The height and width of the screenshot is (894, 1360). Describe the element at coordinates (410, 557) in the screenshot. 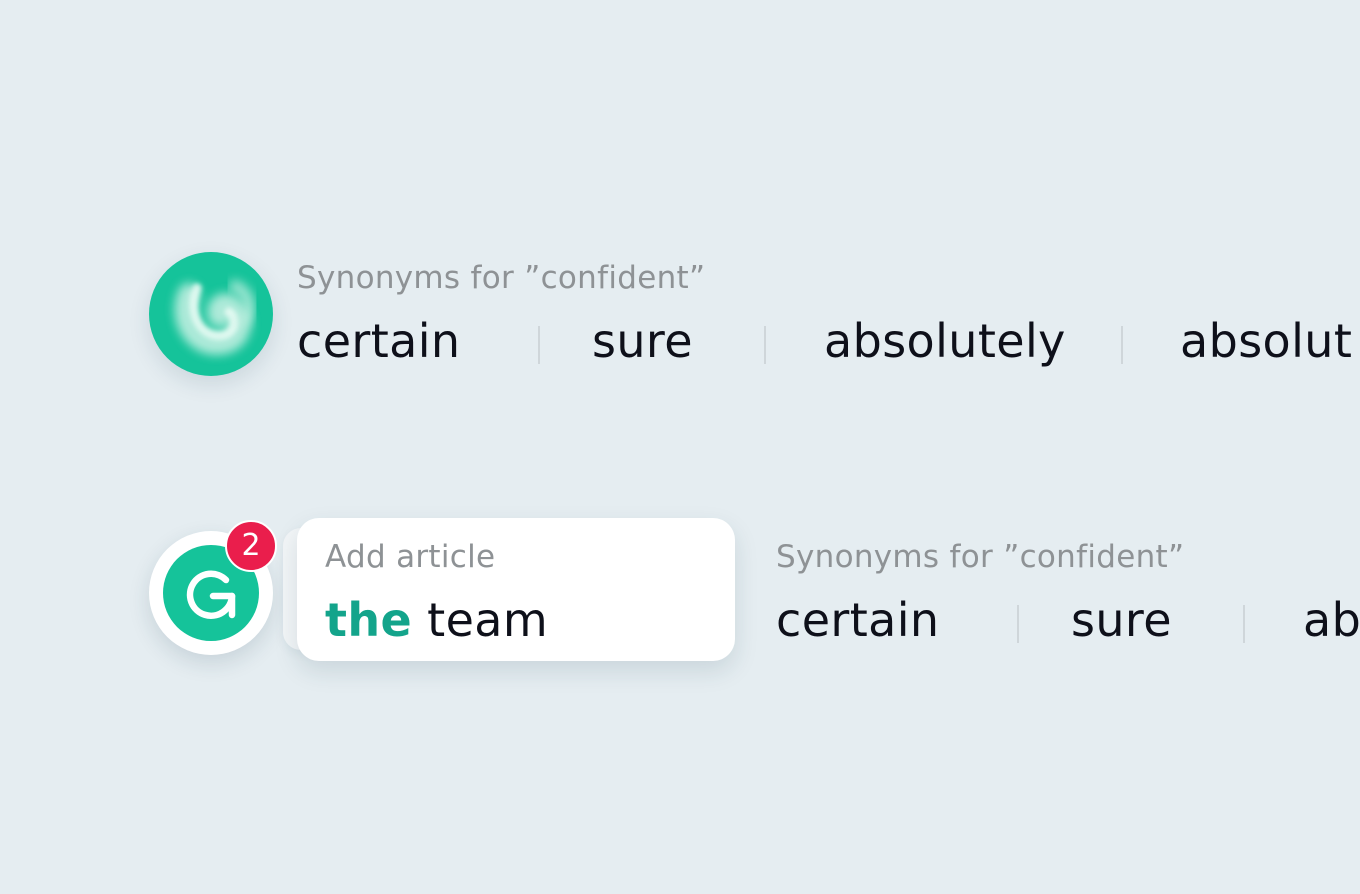

I see `suggestion-label: Add article` at that location.